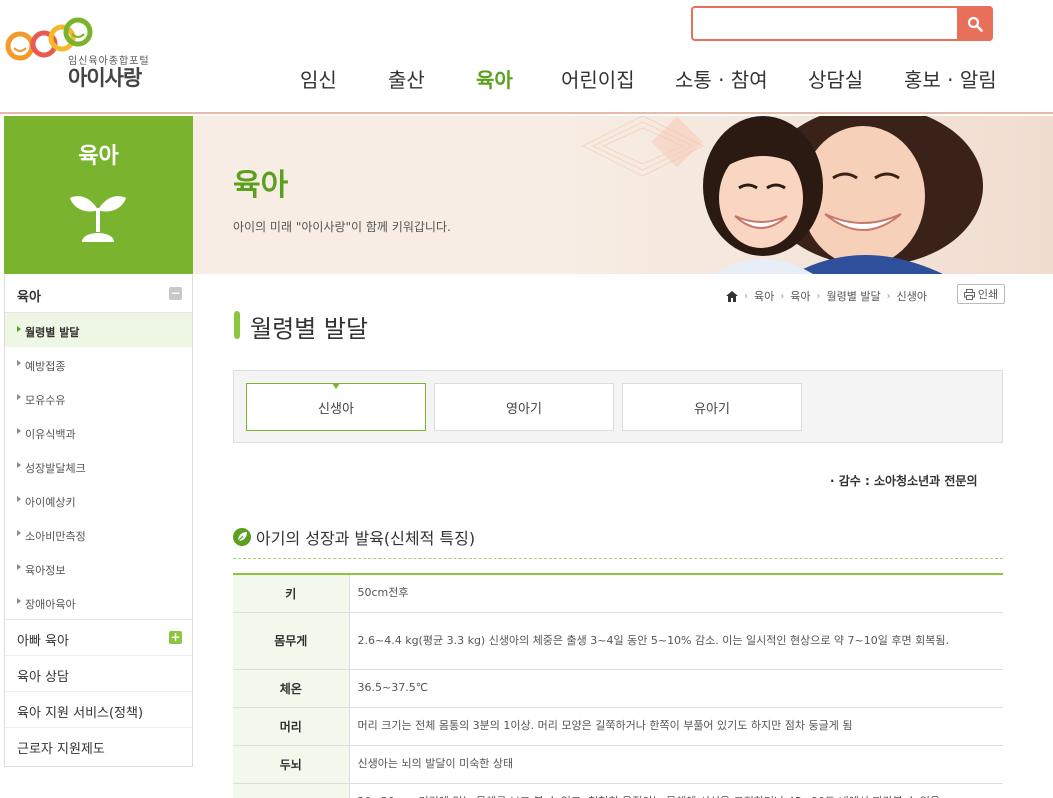  What do you see at coordinates (45, 366) in the screenshot?
I see `lnb-item-label: 예방접종` at bounding box center [45, 366].